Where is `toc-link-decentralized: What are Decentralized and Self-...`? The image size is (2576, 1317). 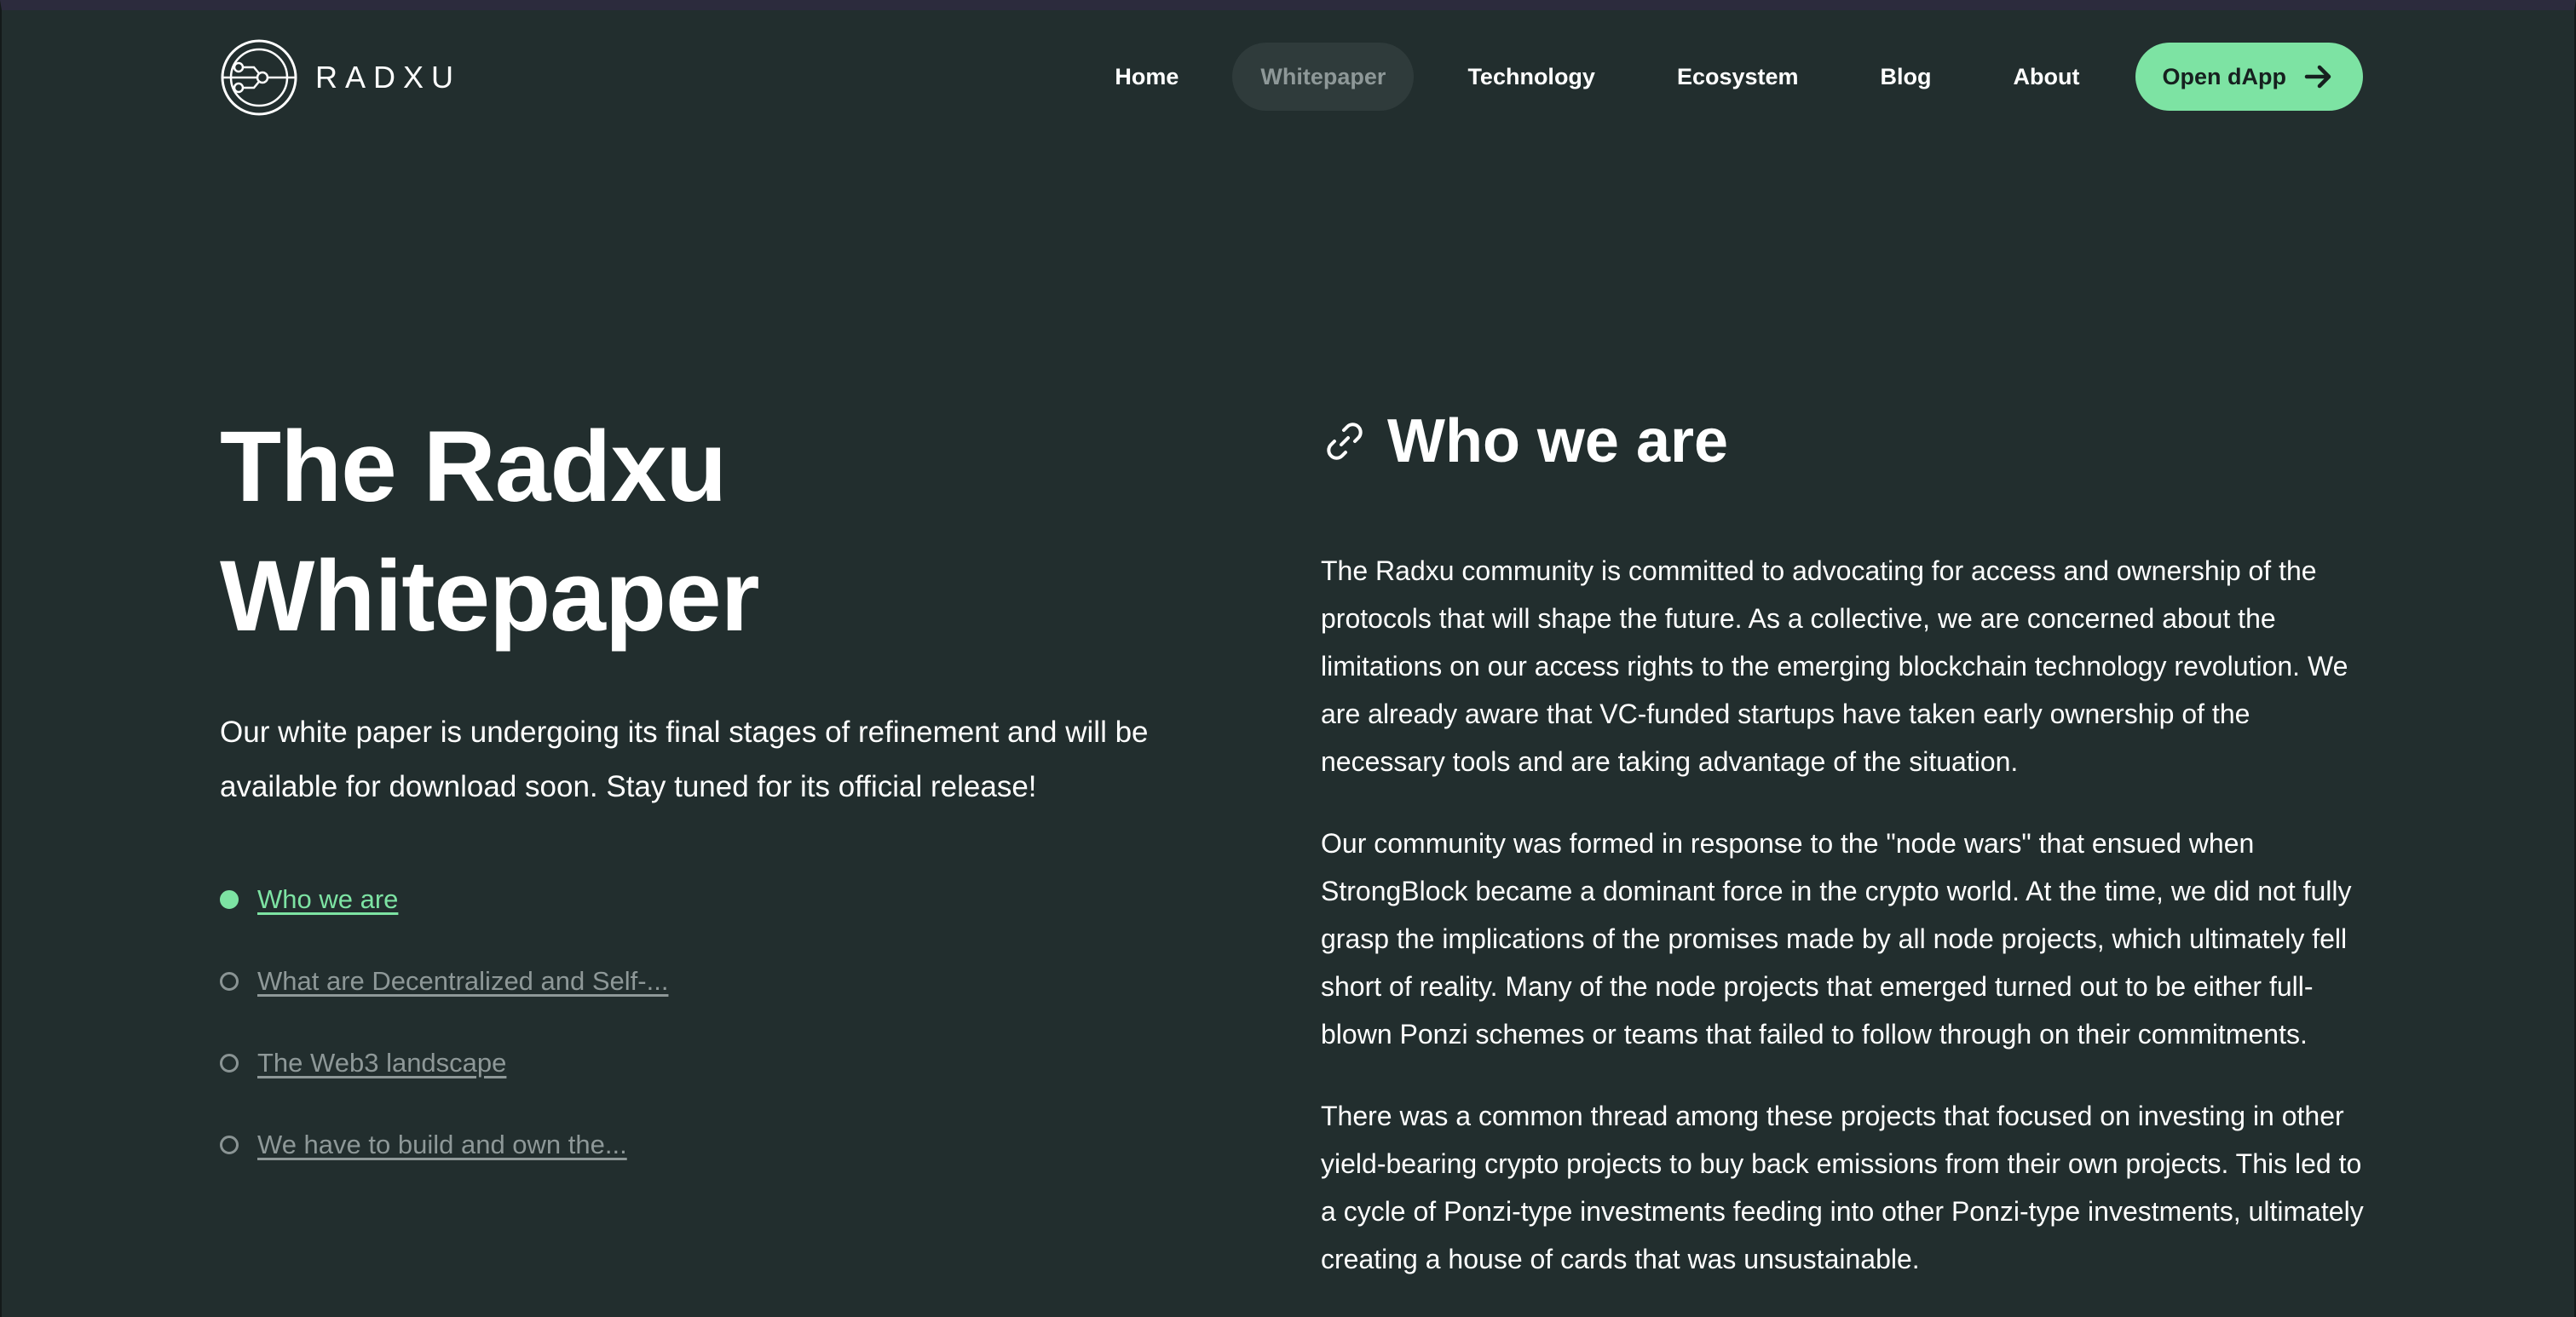
toc-link-decentralized: What are Decentralized and Self-... is located at coordinates (462, 981).